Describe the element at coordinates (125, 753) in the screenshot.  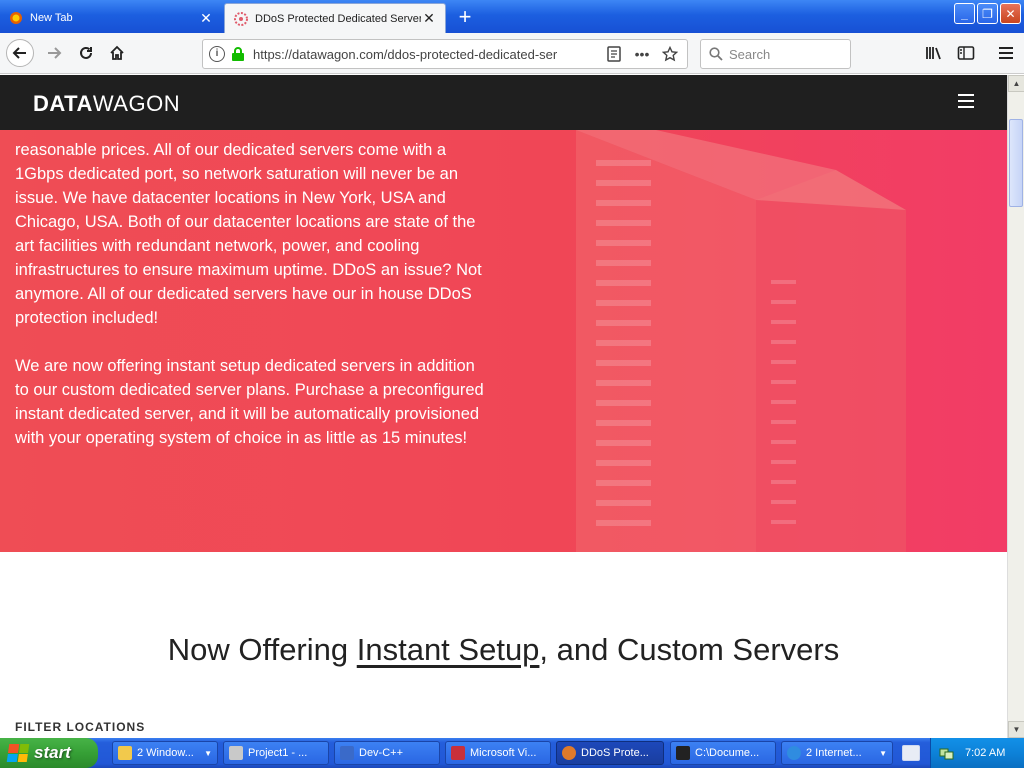
I see `folder-icon` at that location.